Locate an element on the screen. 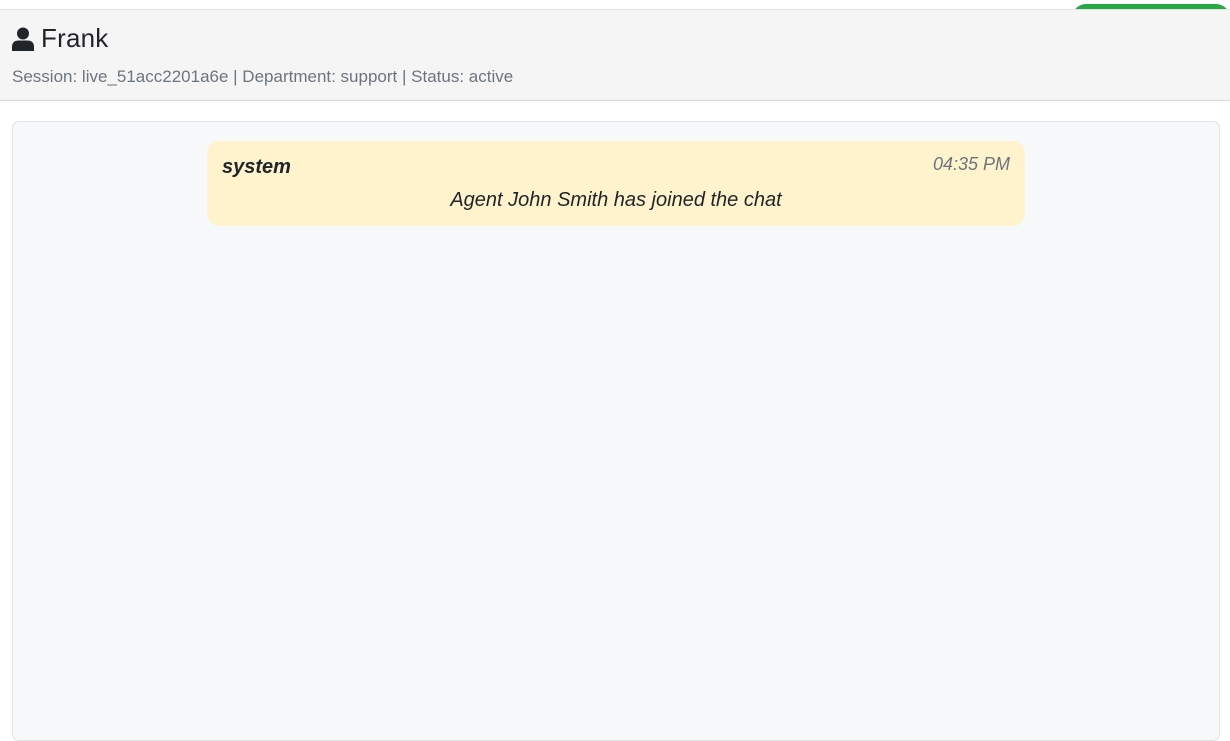 The width and height of the screenshot is (1230, 741). header-title: Frank is located at coordinates (60, 38).